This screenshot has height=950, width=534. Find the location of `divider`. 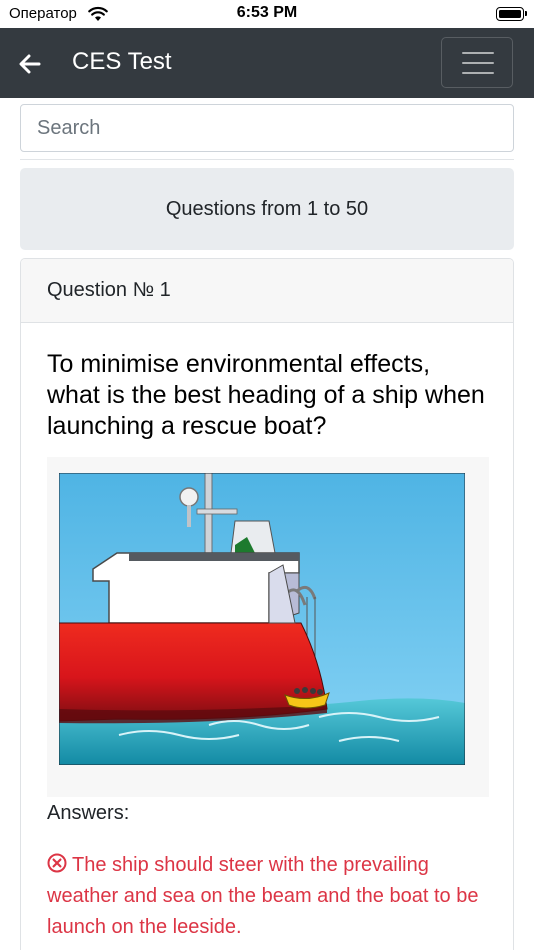

divider is located at coordinates (267, 159).